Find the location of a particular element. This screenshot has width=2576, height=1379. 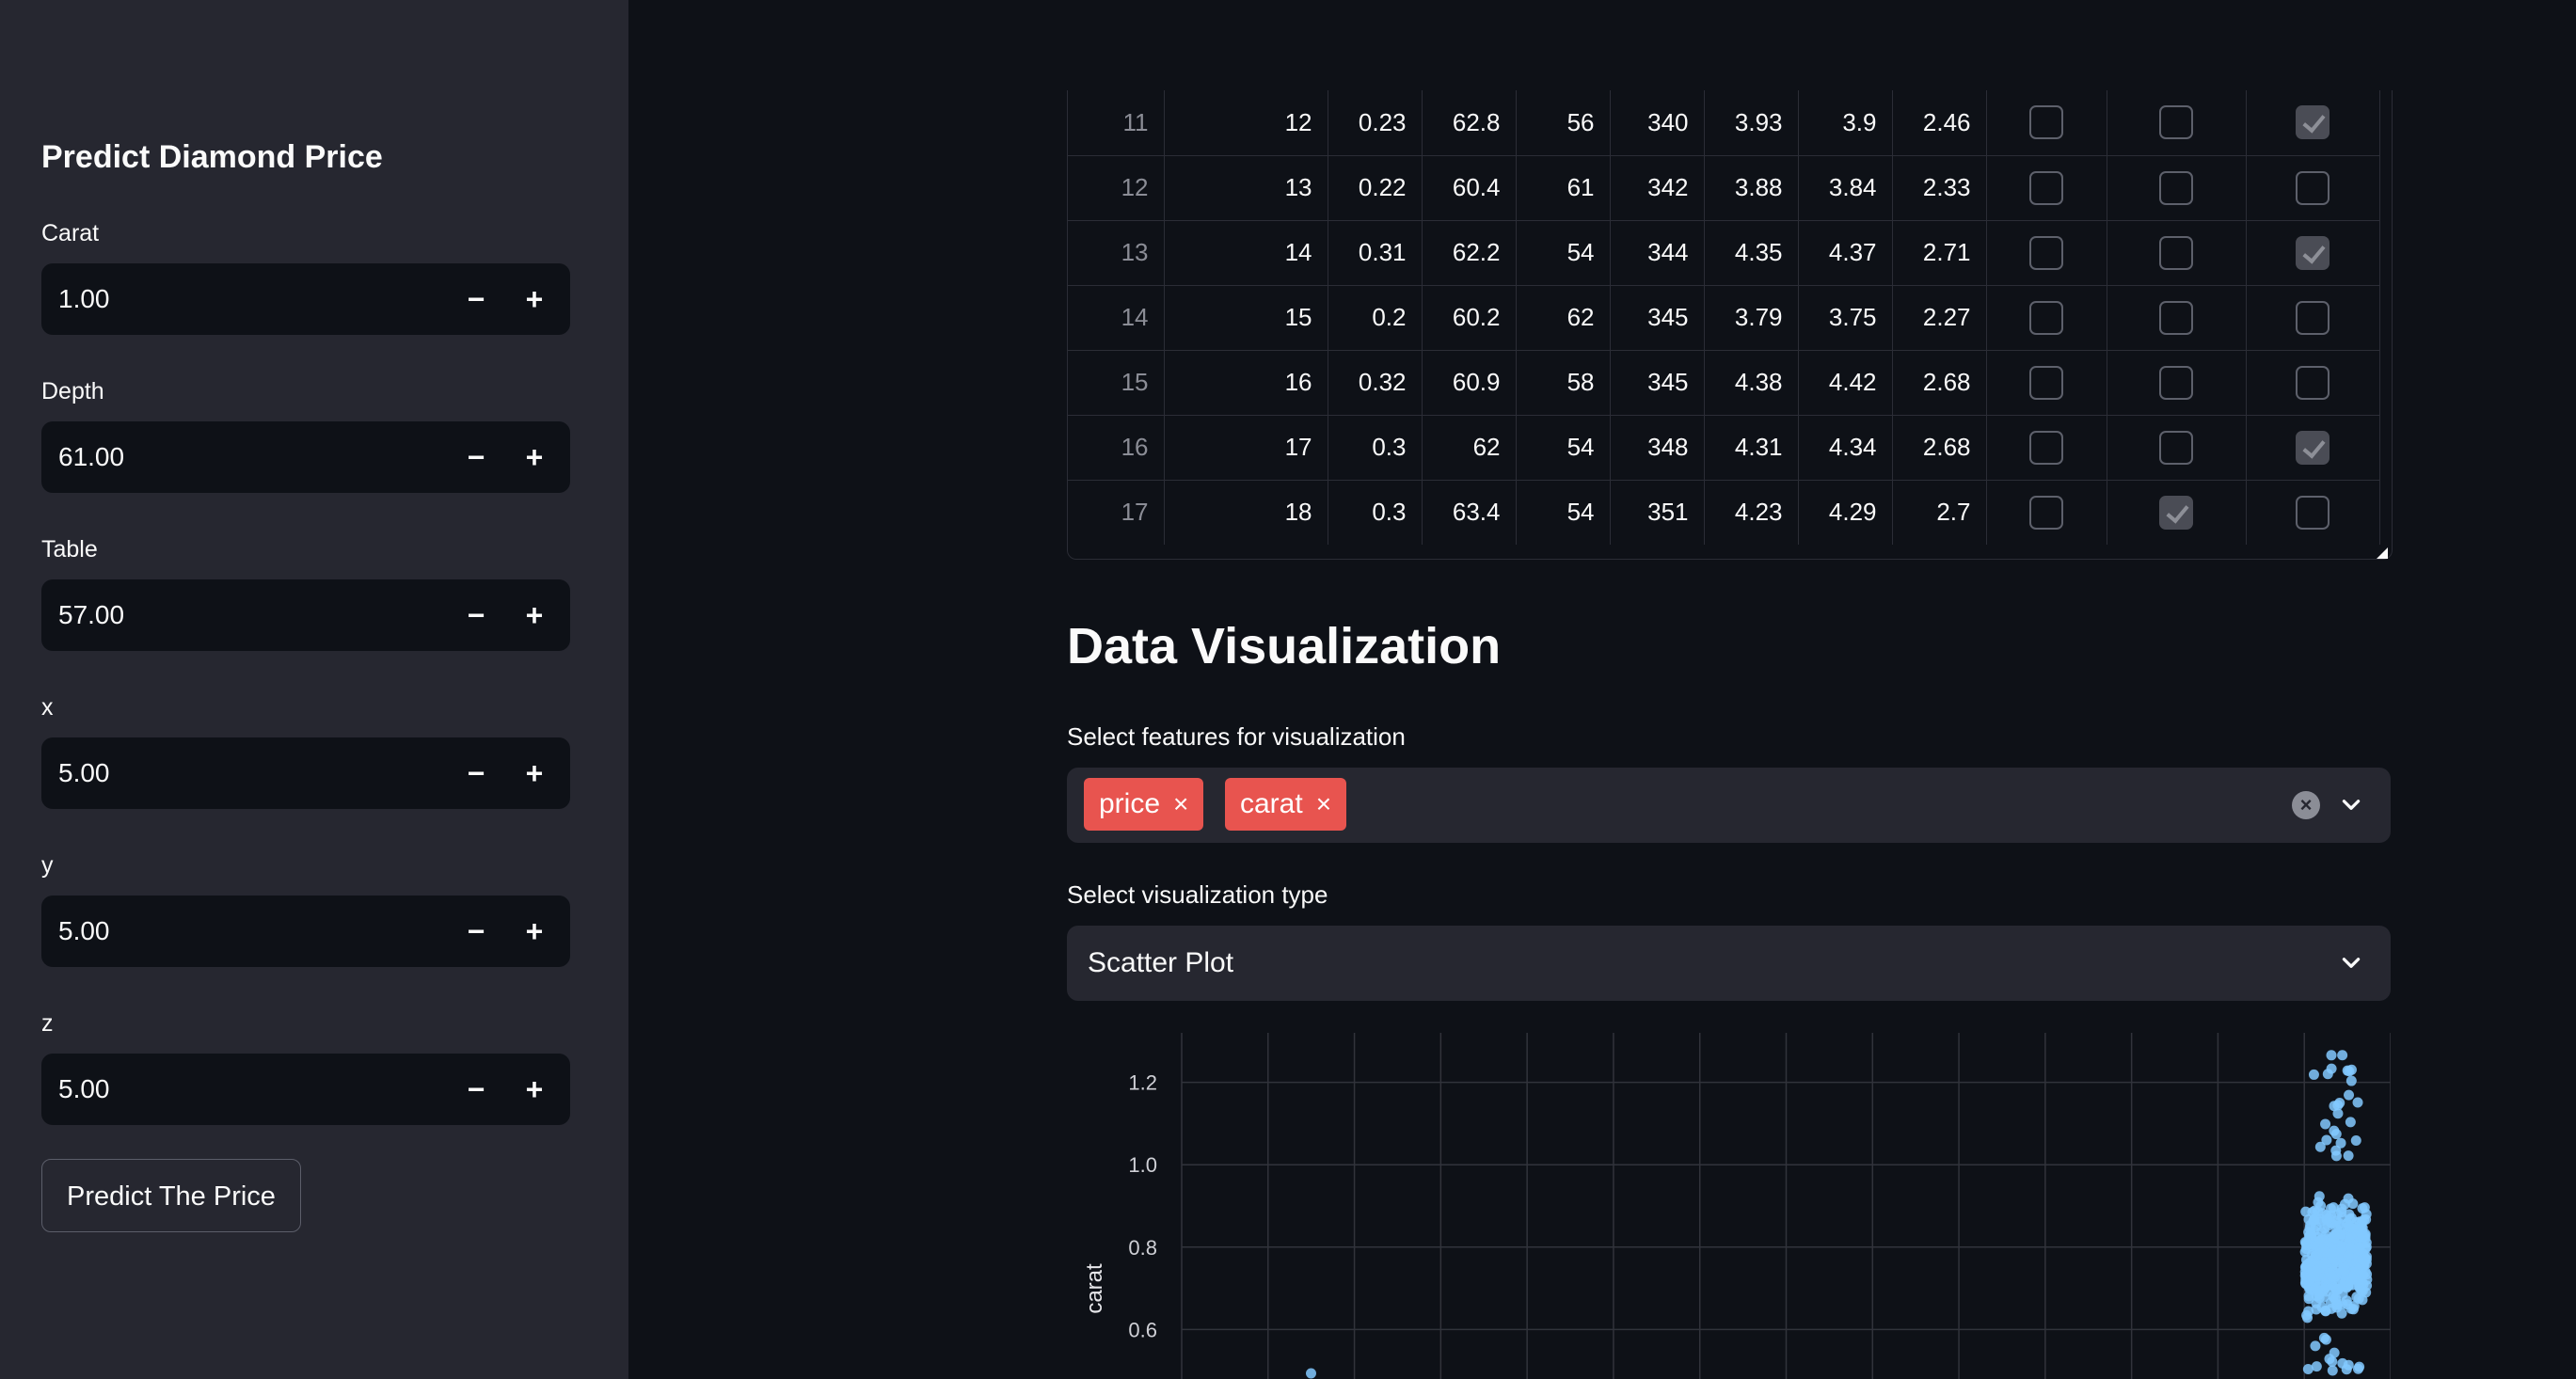

scatter-chart: 1.2 1.0 0.8 0.6 carat is located at coordinates (1729, 1202).